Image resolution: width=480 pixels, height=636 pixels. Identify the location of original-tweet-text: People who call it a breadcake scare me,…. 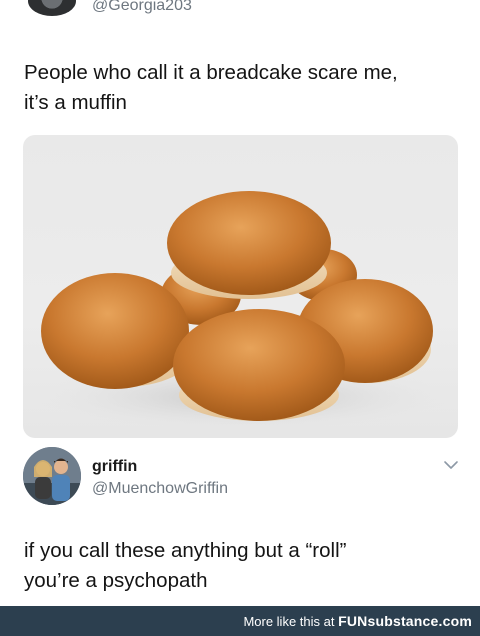
(244, 88).